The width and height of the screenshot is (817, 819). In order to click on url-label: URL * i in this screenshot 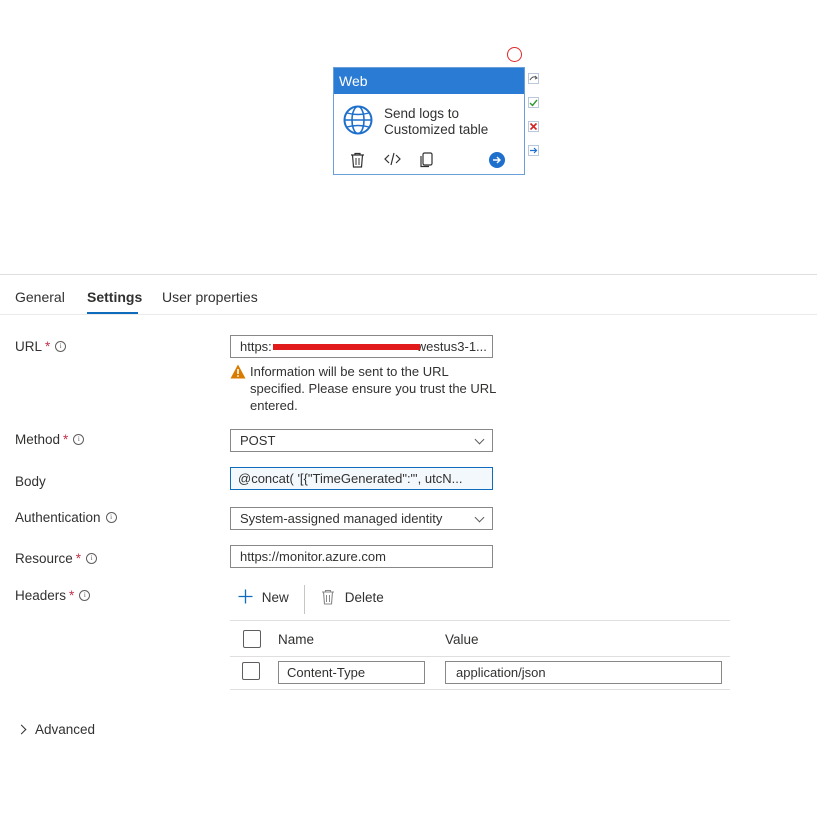, I will do `click(41, 346)`.